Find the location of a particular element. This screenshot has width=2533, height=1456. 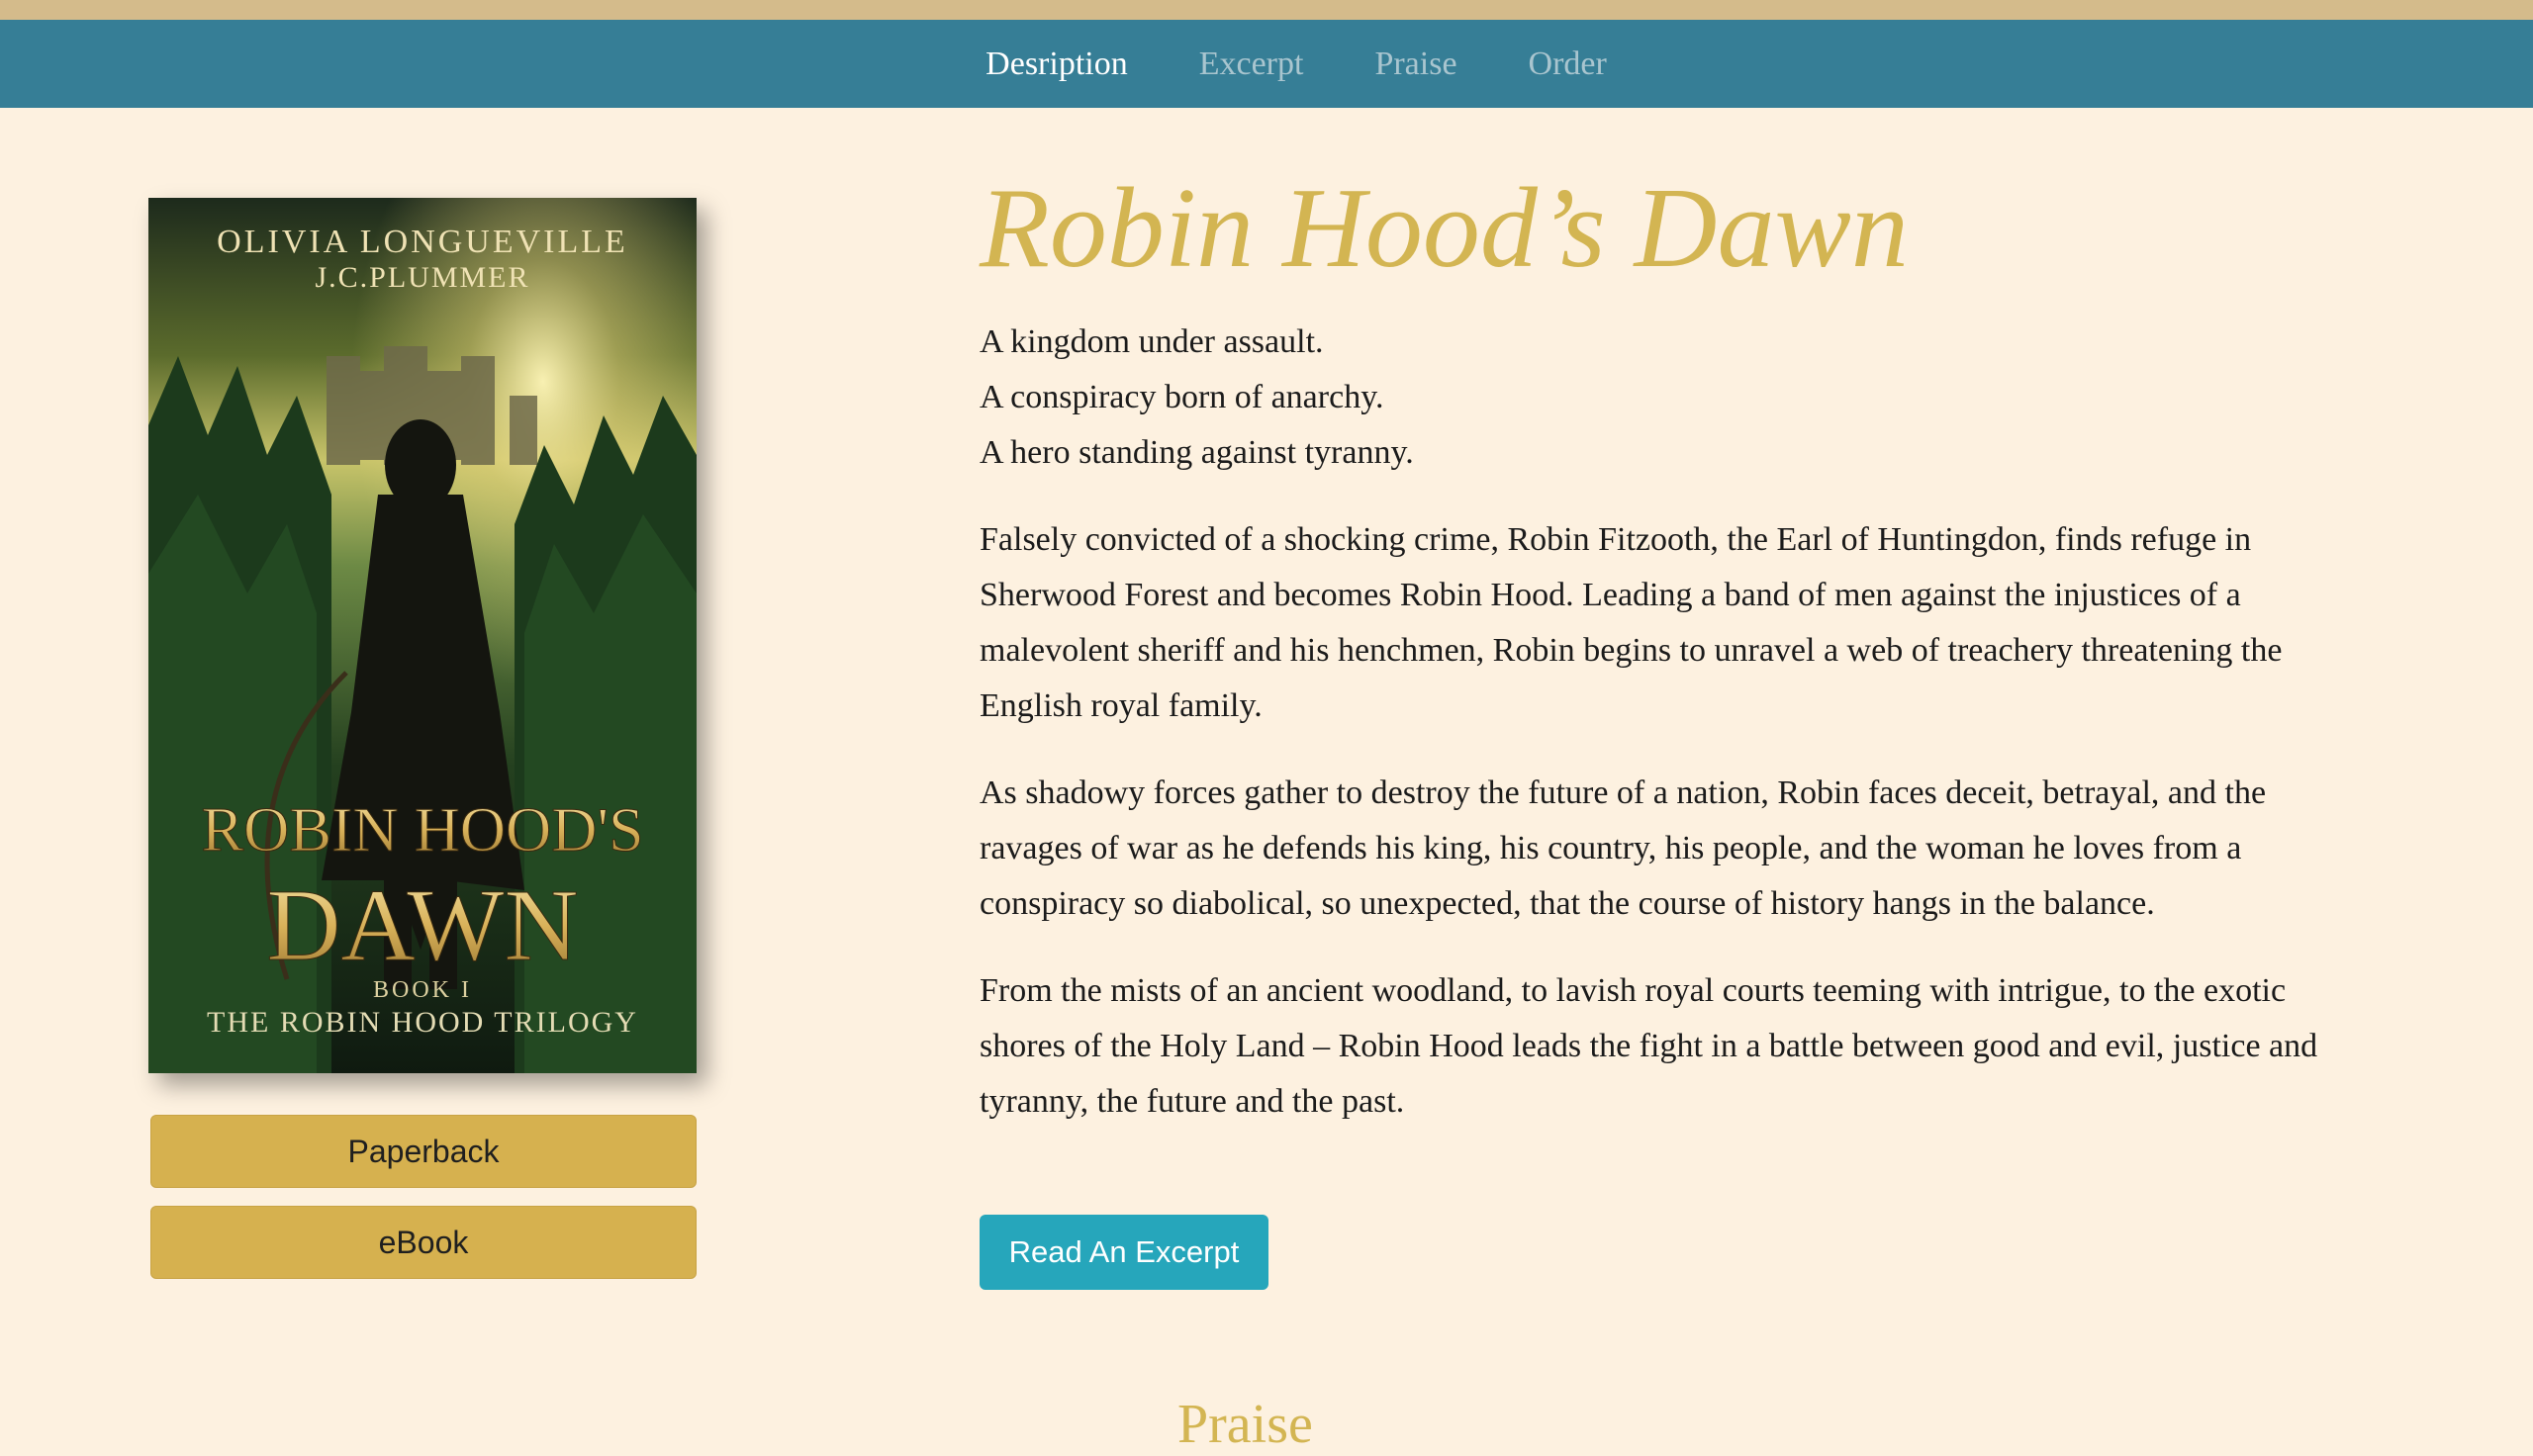

tagline-line-2: A conspiracy born of anarchy. is located at coordinates (1182, 397).